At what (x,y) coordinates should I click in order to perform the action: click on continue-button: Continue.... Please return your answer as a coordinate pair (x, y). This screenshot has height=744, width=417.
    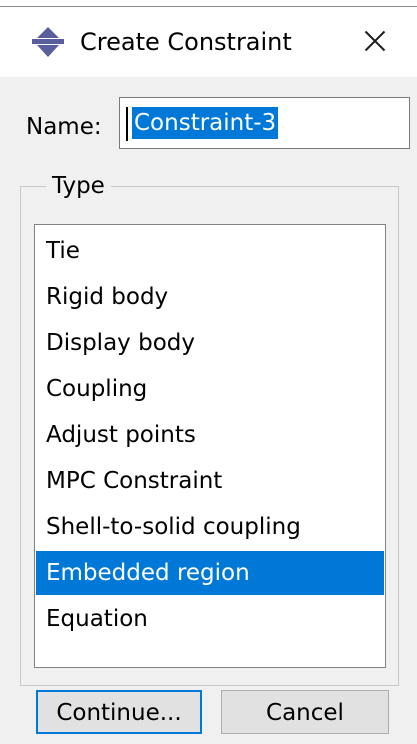
    Looking at the image, I should click on (119, 712).